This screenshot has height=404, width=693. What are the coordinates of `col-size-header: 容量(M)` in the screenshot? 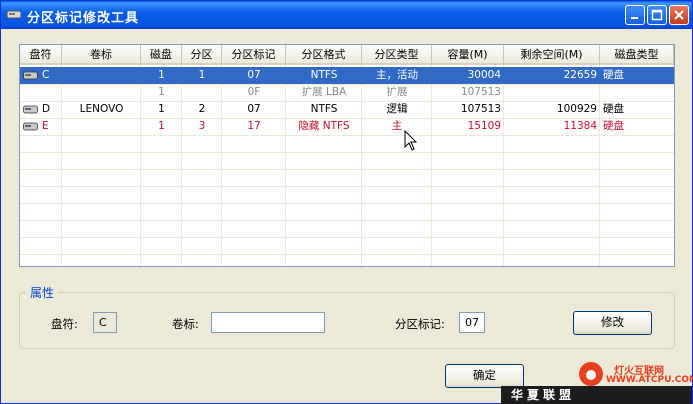 It's located at (468, 55).